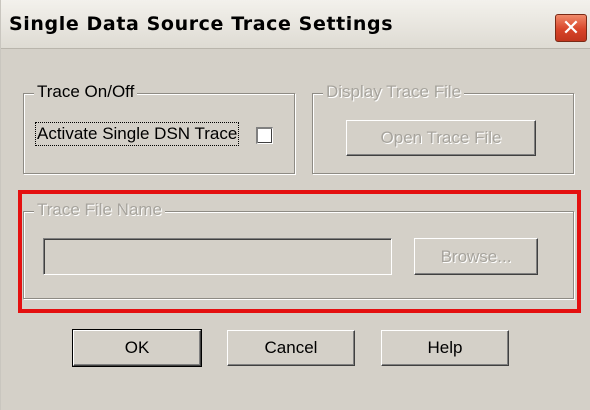 The image size is (590, 410). I want to click on trace-onoff-legend: Trace On/Off, so click(86, 92).